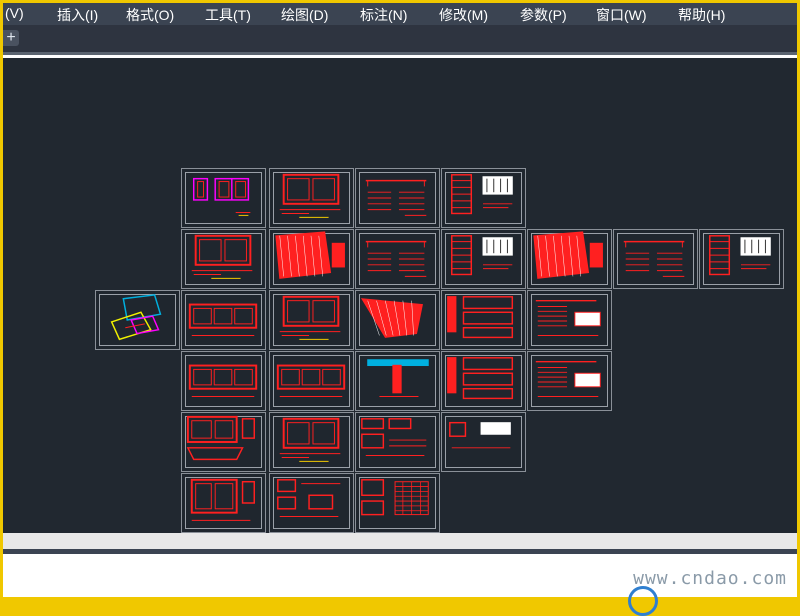 The image size is (800, 616). Describe the element at coordinates (543, 15) in the screenshot. I see `menu-parameters: 参数(P)` at that location.